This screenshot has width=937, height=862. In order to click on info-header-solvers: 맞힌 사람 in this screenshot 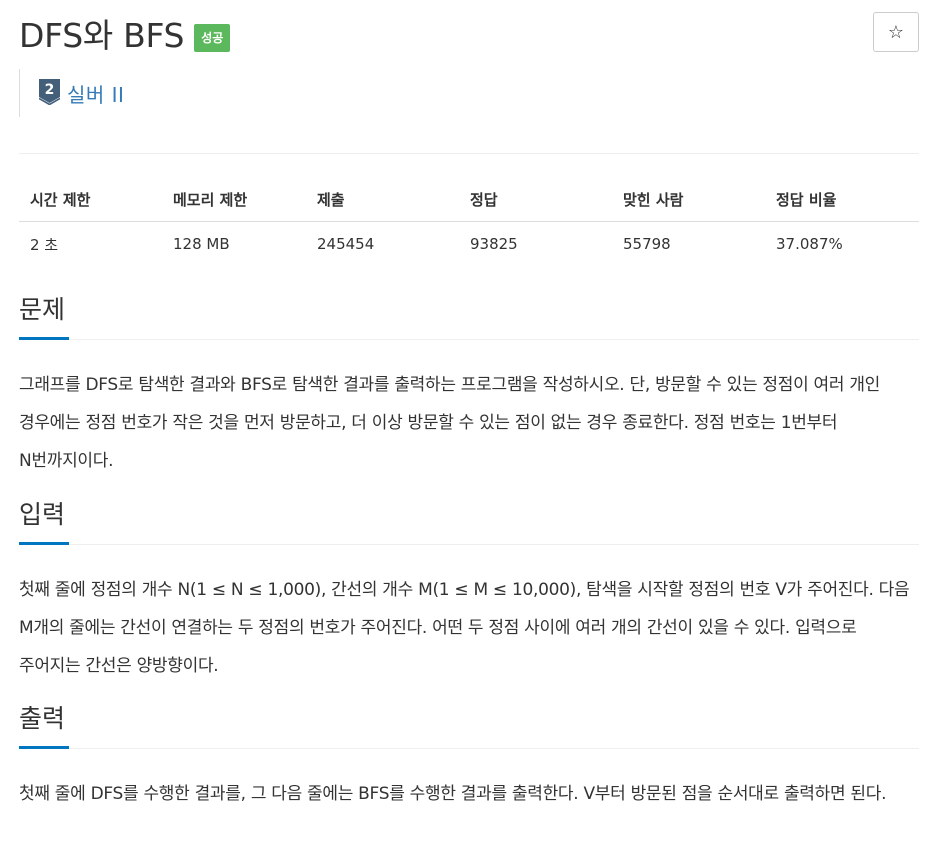, I will do `click(688, 199)`.